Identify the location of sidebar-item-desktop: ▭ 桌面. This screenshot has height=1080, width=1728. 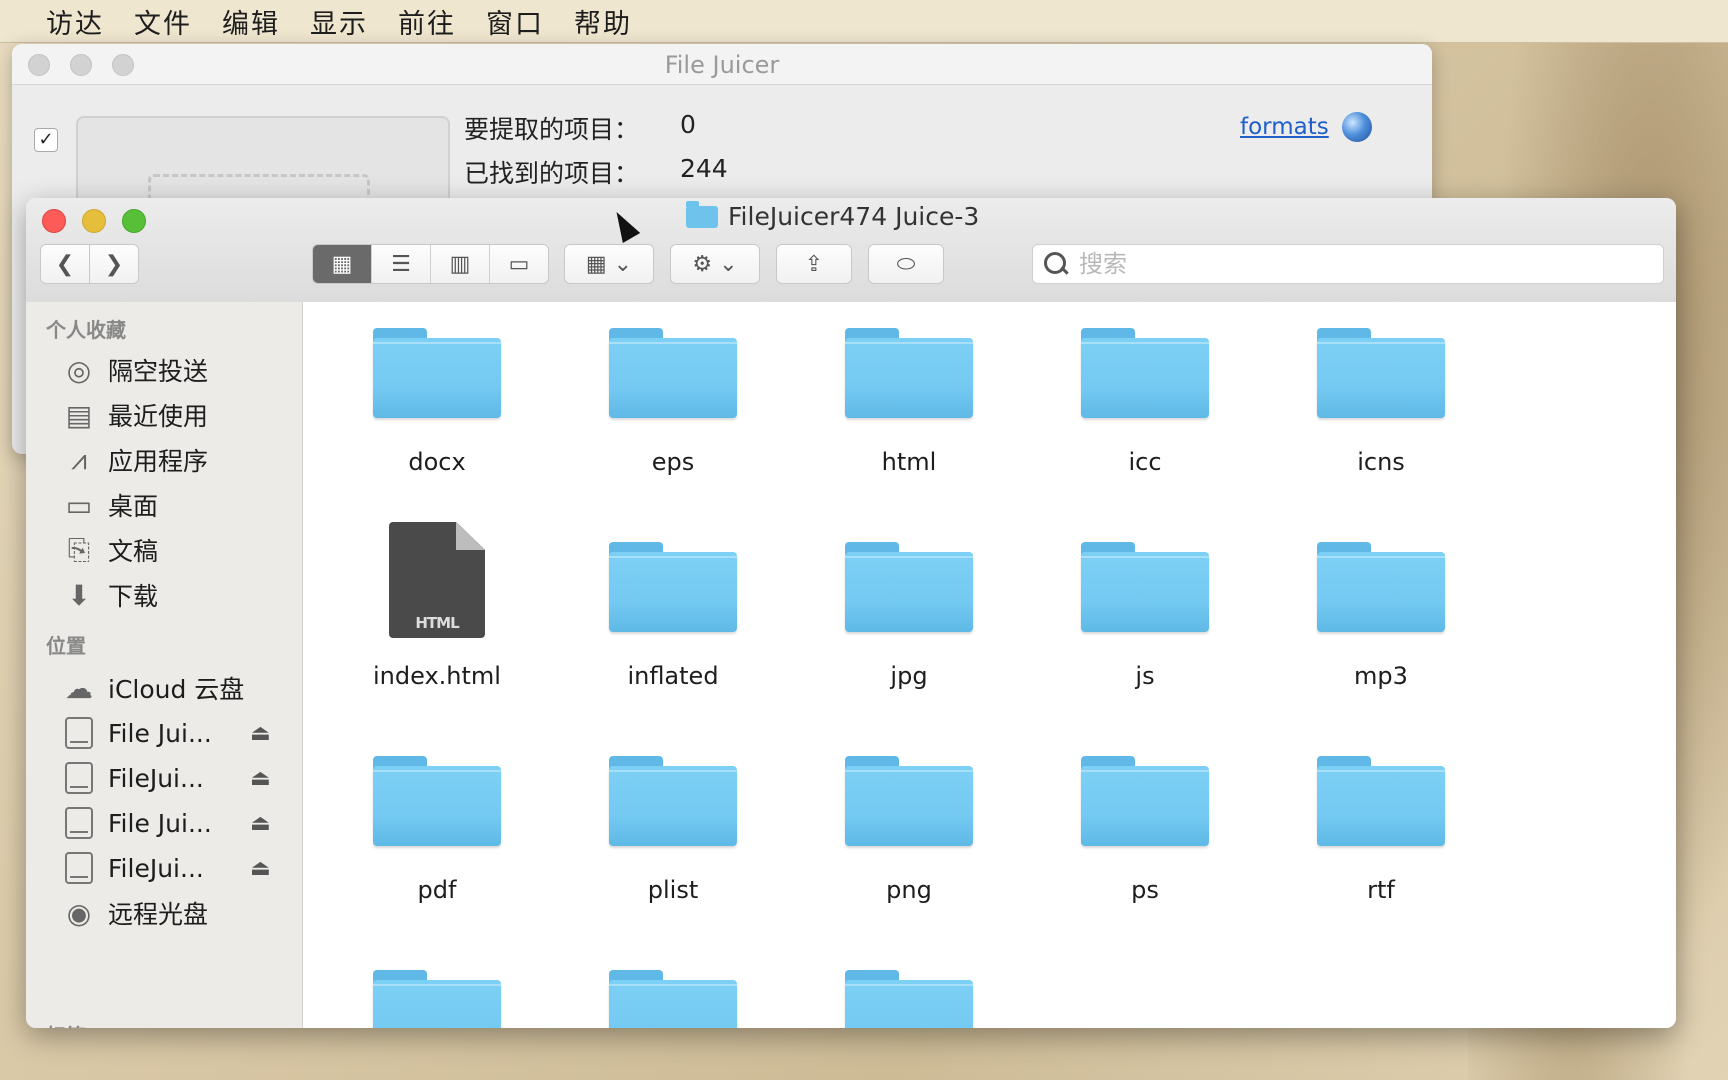
(178, 505).